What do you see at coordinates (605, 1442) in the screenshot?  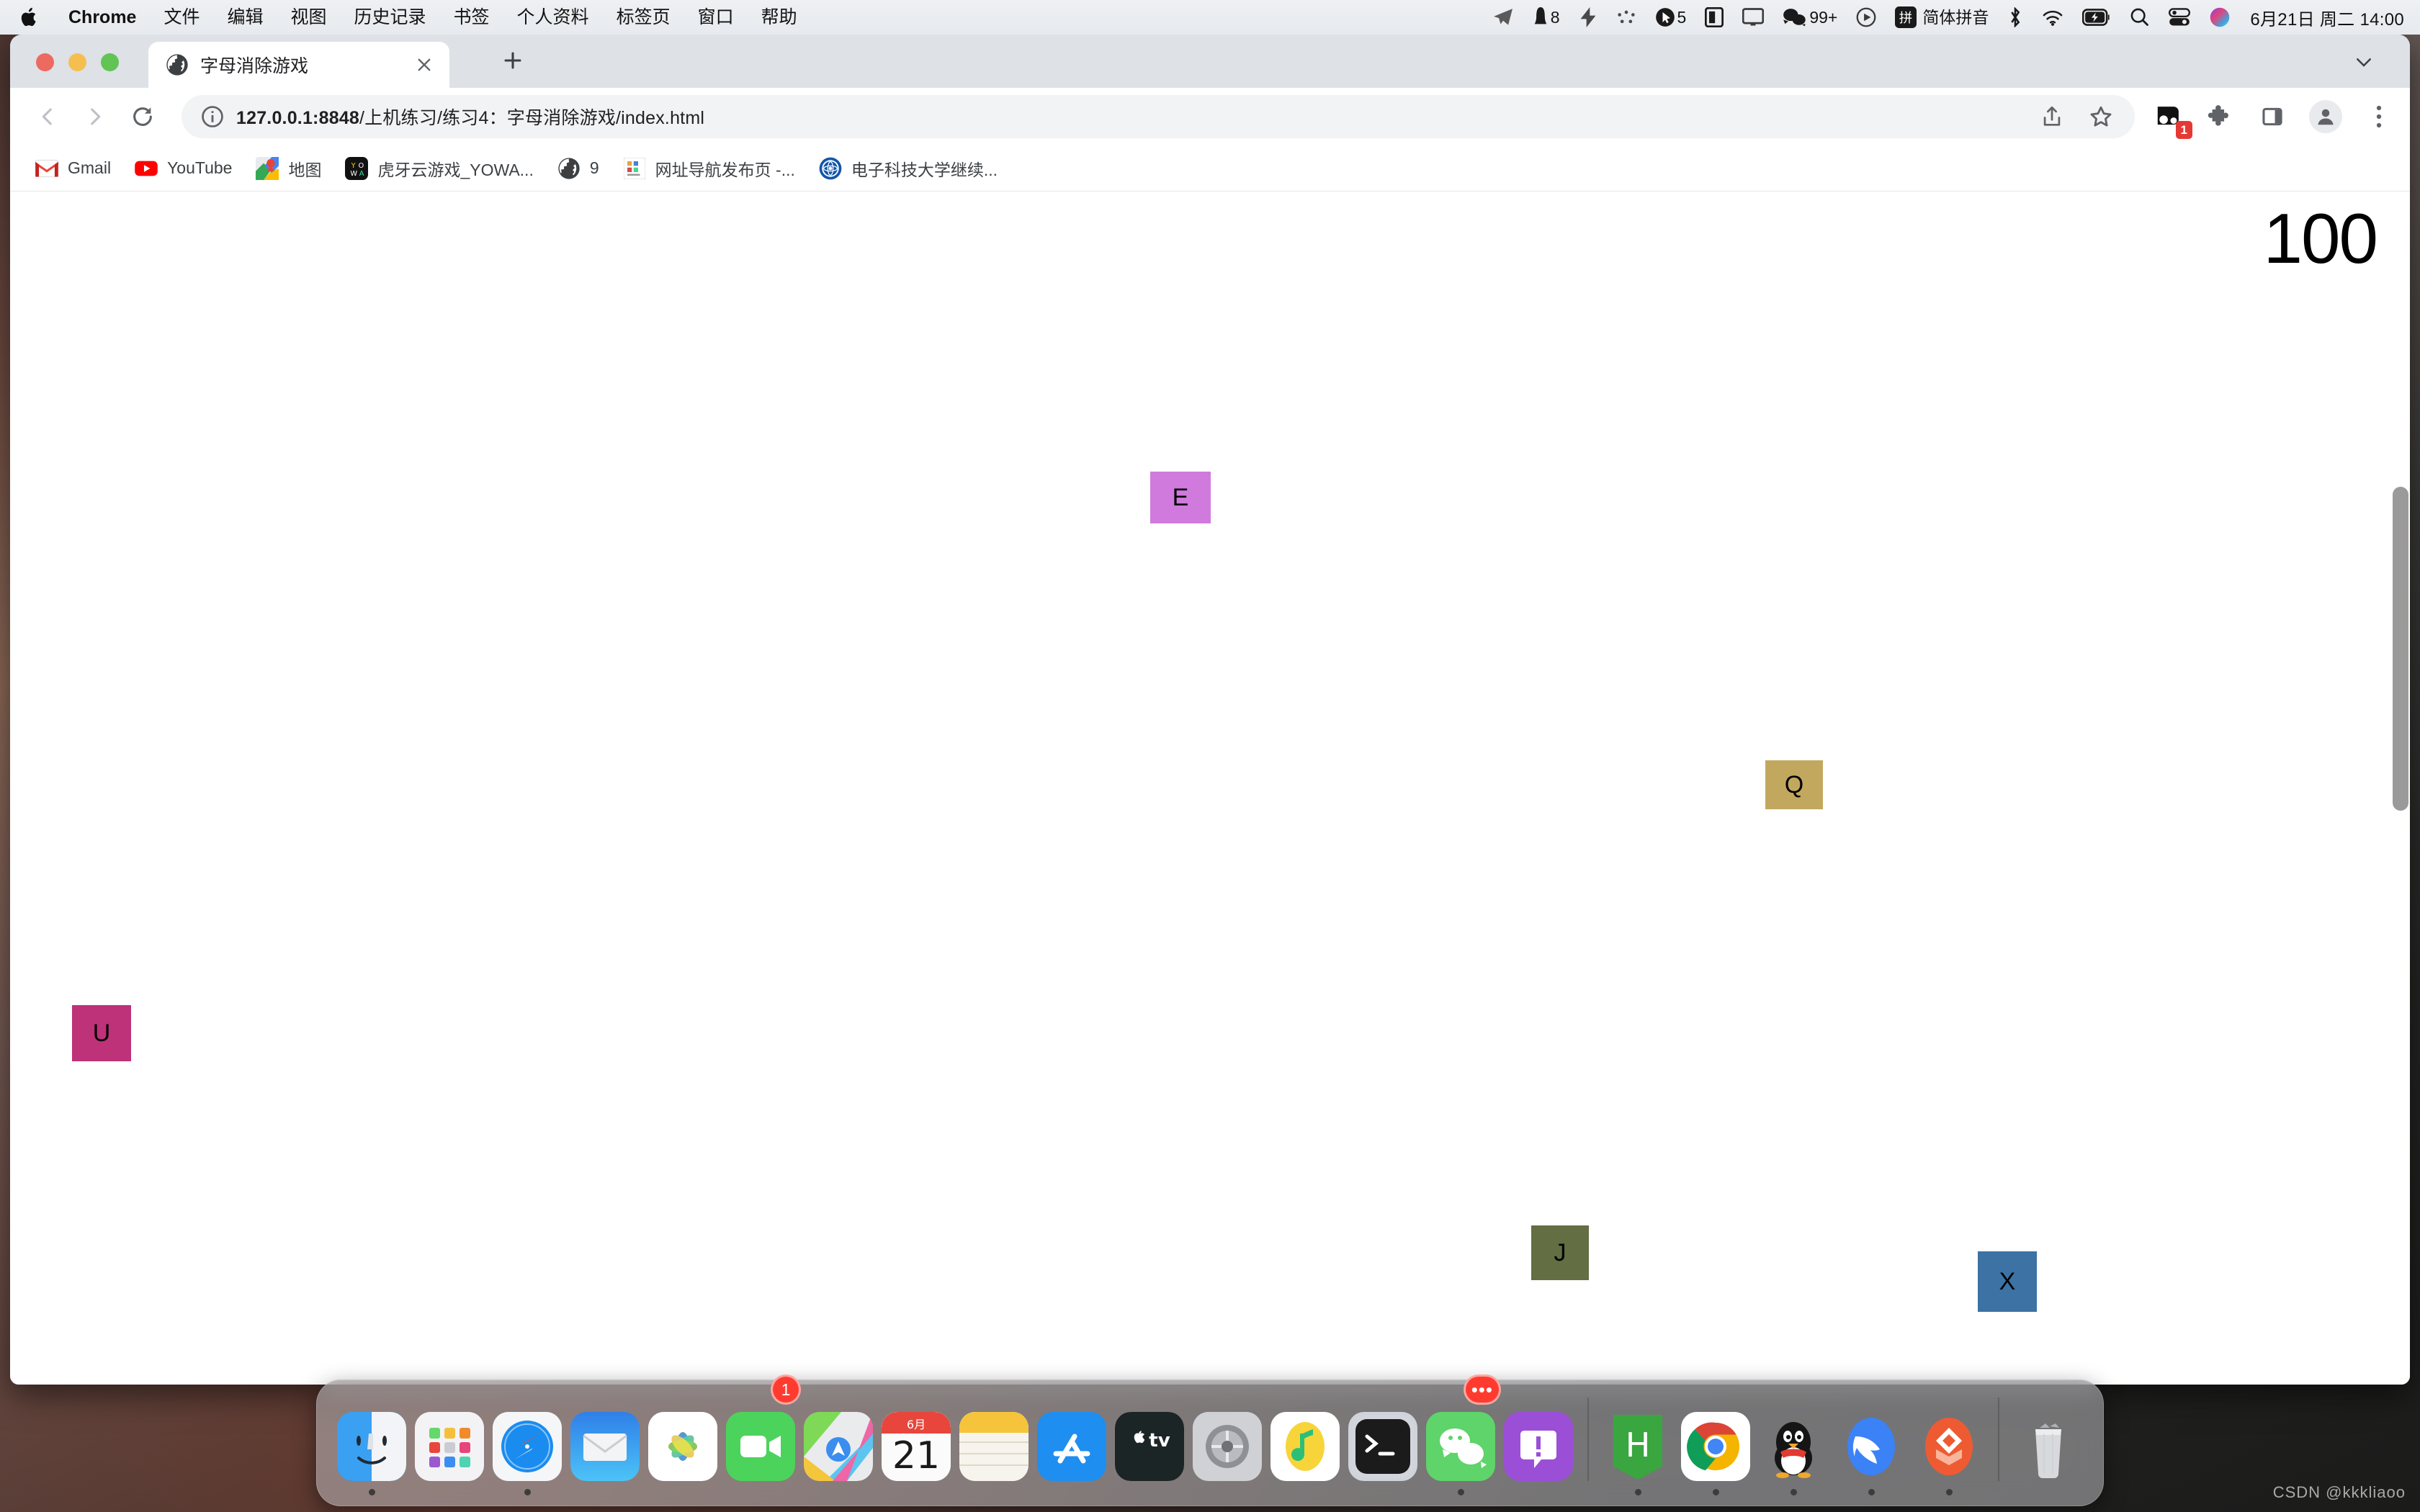 I see `dock-item-mail` at bounding box center [605, 1442].